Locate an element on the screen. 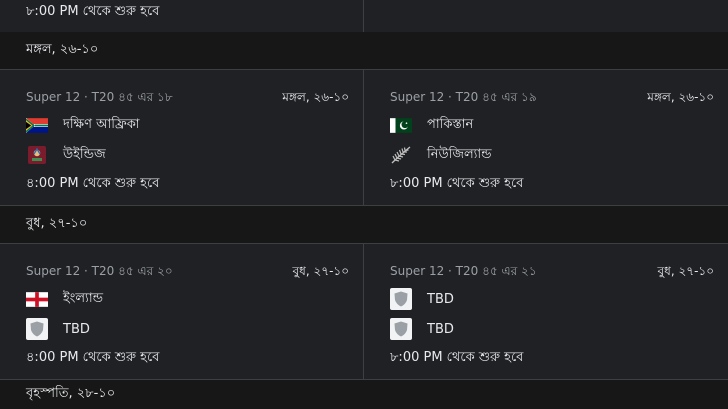 The width and height of the screenshot is (728, 409). team-row: নিউজিল্যান্ড is located at coordinates (441, 155).